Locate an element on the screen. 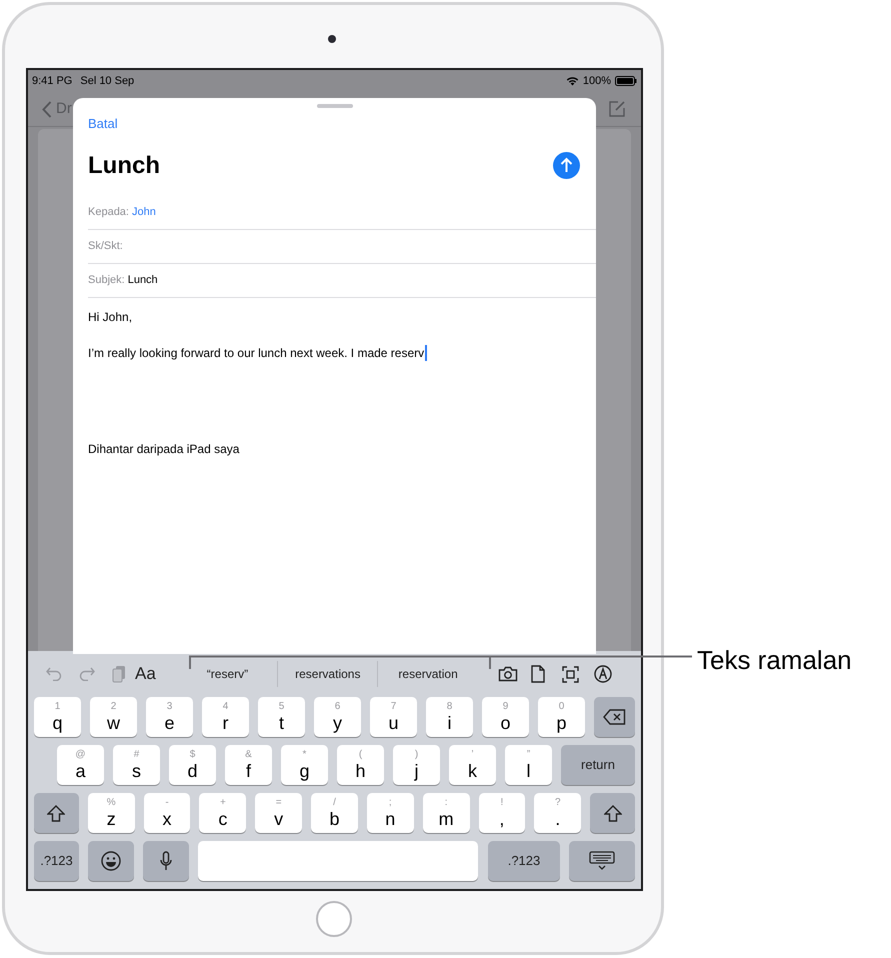 The image size is (891, 958). key-alt-label: ’ is located at coordinates (472, 755).